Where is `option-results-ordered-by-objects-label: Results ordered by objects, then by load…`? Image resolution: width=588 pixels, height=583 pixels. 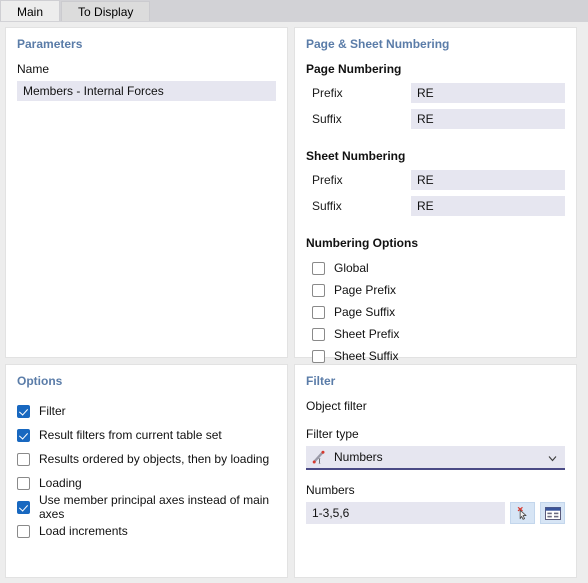 option-results-ordered-by-objects-label: Results ordered by objects, then by load… is located at coordinates (154, 459).